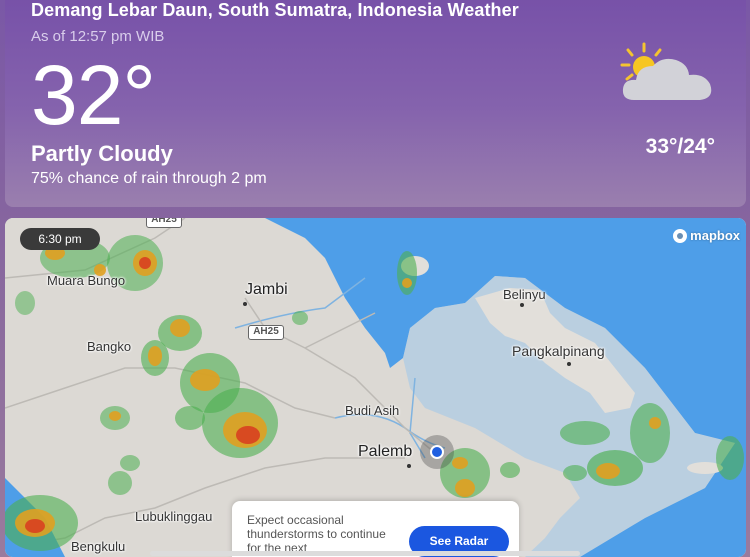  What do you see at coordinates (93, 95) in the screenshot?
I see `current-temperature: 32°` at bounding box center [93, 95].